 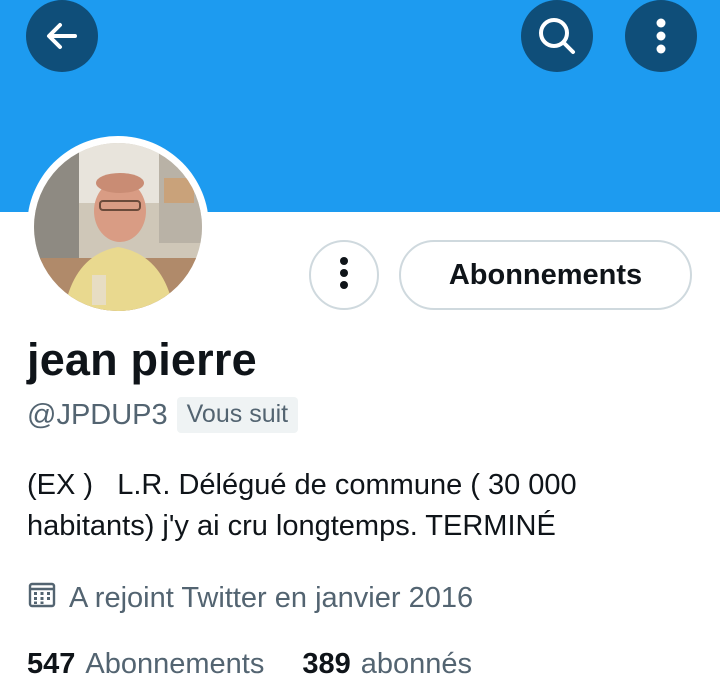 I want to click on bio-line: habitants) j'y ai cru longtemps. TERMINÉ, so click(x=291, y=526).